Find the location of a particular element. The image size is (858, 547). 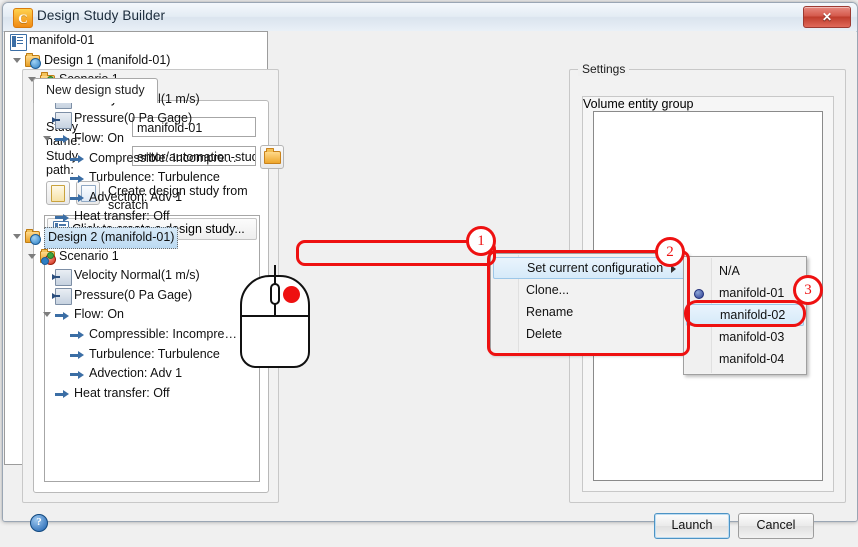

submenu-item: manifold-04 is located at coordinates (745, 359).